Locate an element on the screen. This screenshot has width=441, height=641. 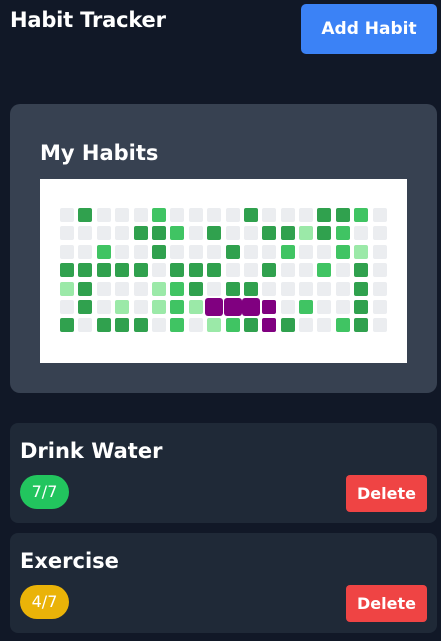
add-habit-button: Add Habit is located at coordinates (369, 29).